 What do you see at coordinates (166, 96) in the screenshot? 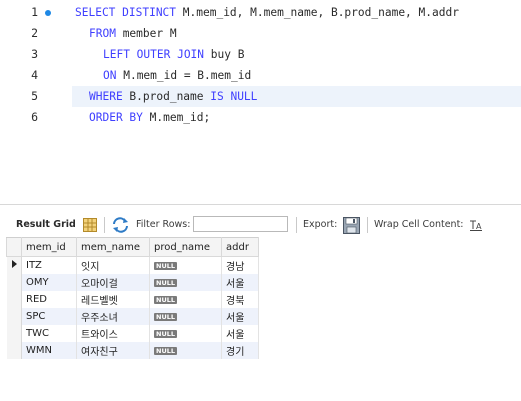
I see `sql-text: B.prod_name` at bounding box center [166, 96].